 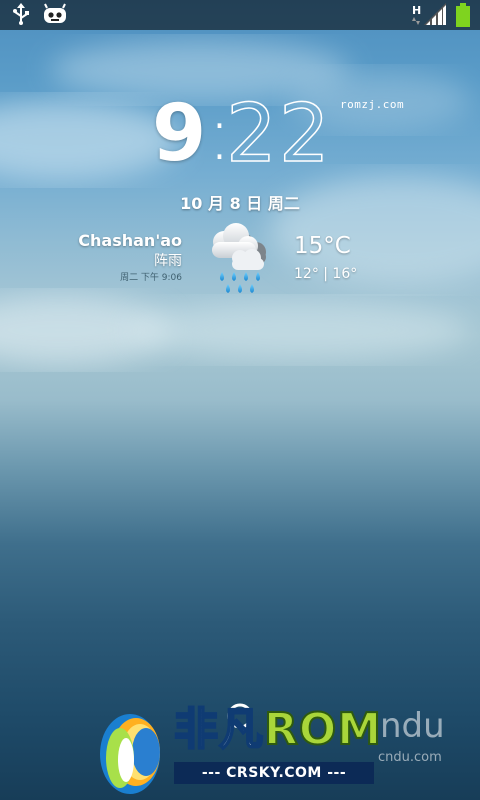 I want to click on network-type-label: H, so click(x=416, y=10).